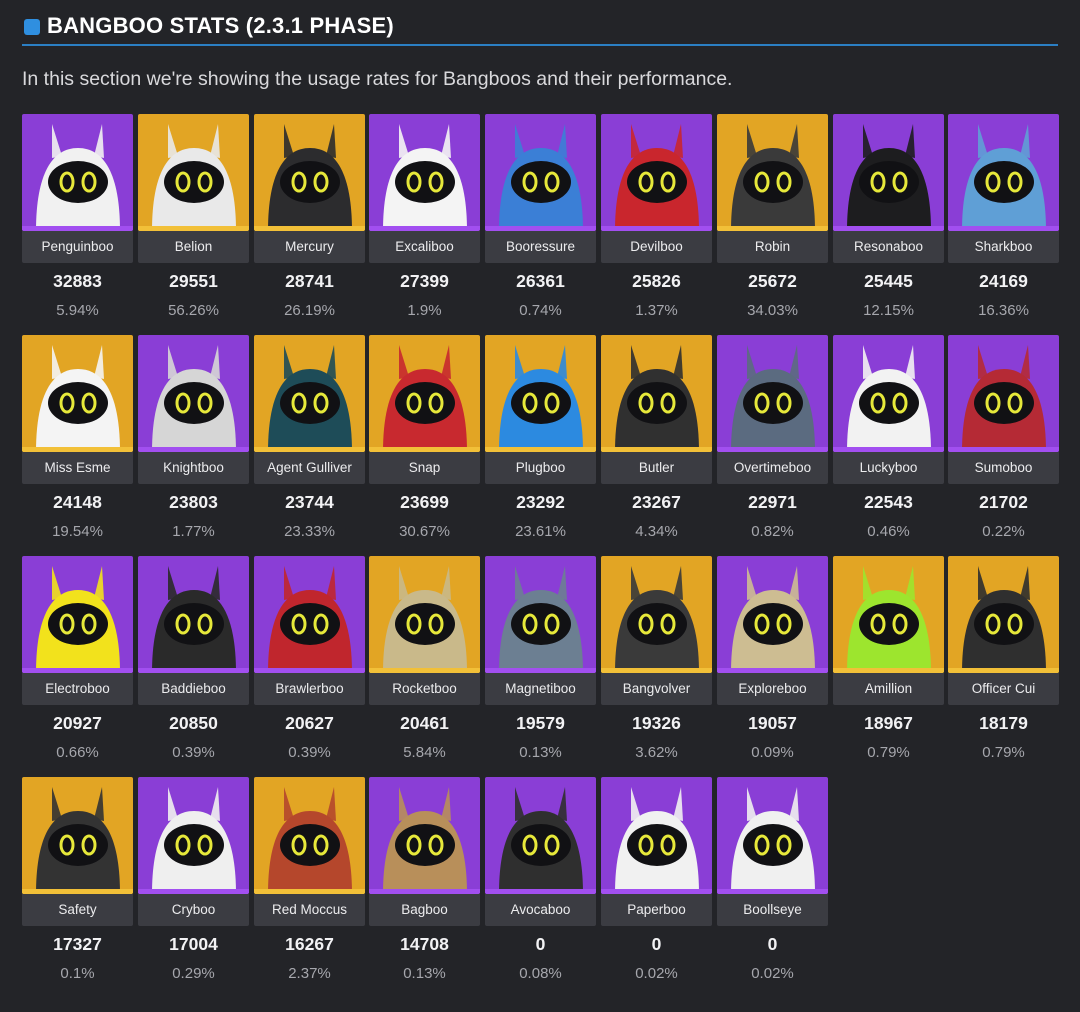 The image size is (1080, 1012). I want to click on bangboo-name: Electroboo, so click(77, 689).